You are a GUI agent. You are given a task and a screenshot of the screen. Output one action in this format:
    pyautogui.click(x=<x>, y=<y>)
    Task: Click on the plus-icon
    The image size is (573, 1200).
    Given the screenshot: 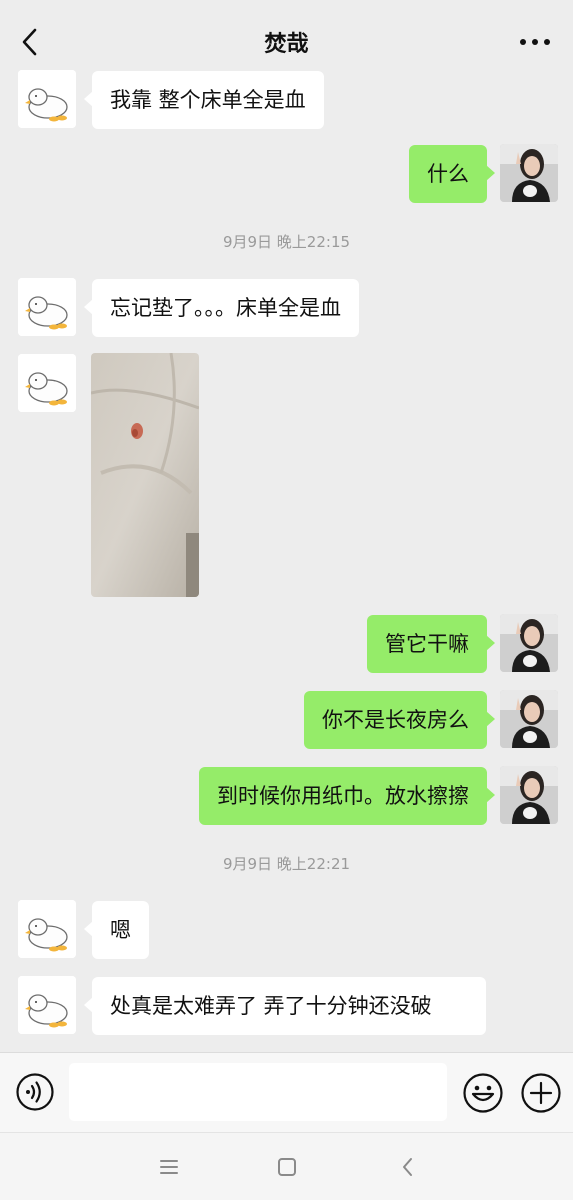 What is the action you would take?
    pyautogui.click(x=541, y=1093)
    